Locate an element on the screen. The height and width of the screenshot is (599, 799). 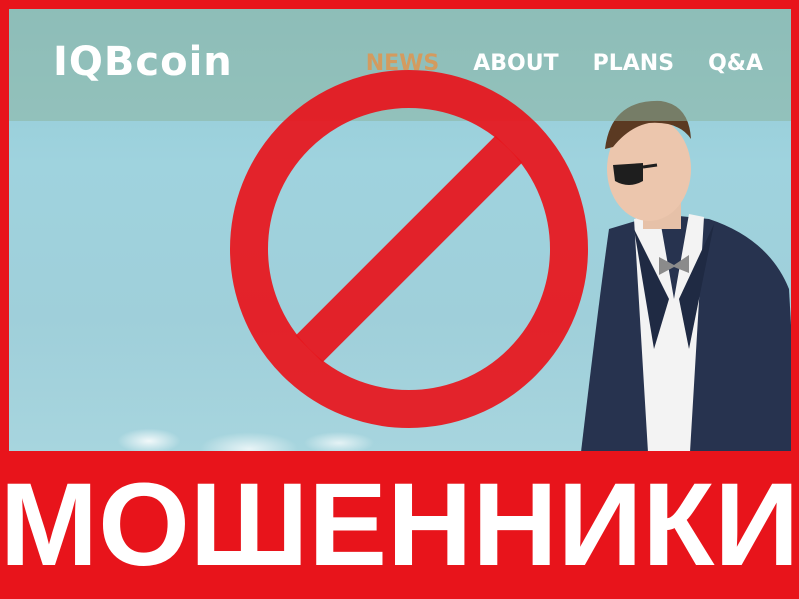
nav-item-qa: Q&A is located at coordinates (735, 63).